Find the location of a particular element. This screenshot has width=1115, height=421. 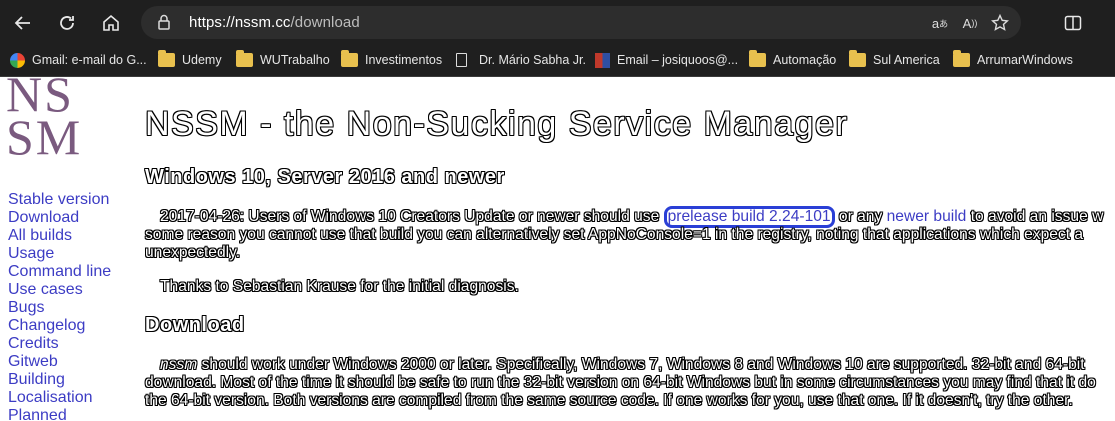

browser-toolbar: https://nssm.cc/download aあ A)) is located at coordinates (557, 22).